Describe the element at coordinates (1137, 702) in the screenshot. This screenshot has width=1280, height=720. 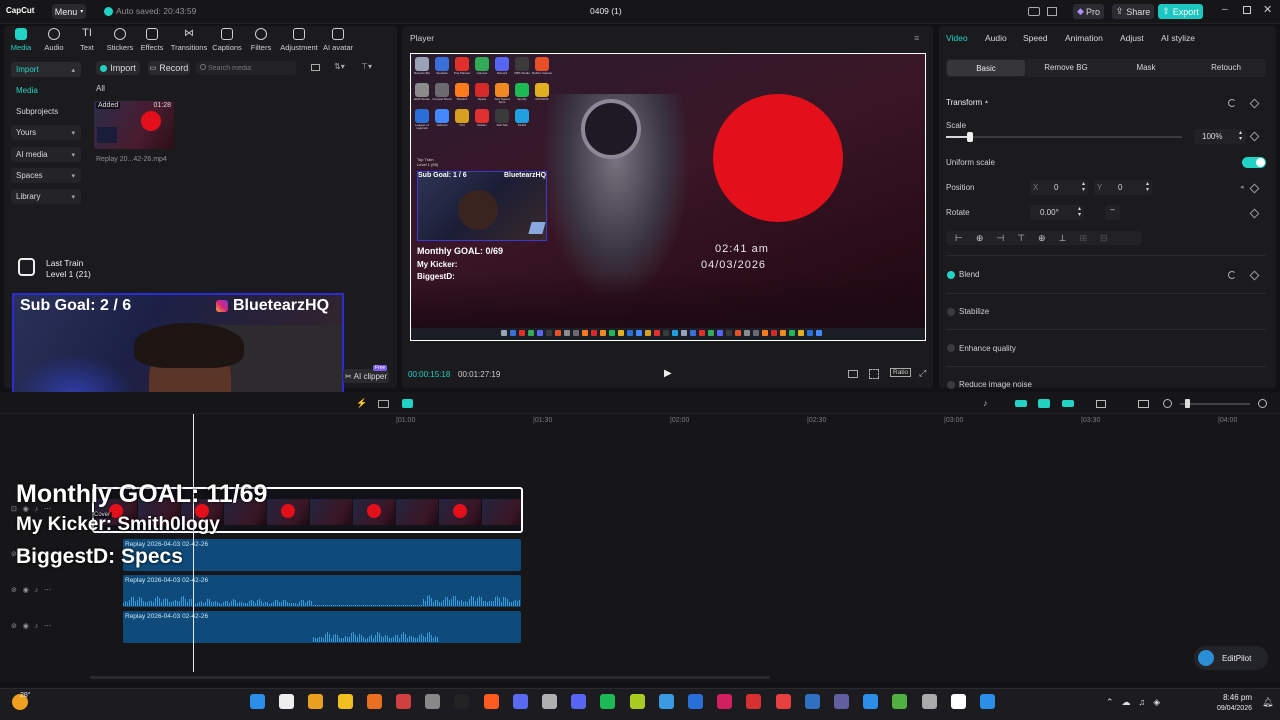
I see `tray-icons: ⌃☁♫◈` at that location.